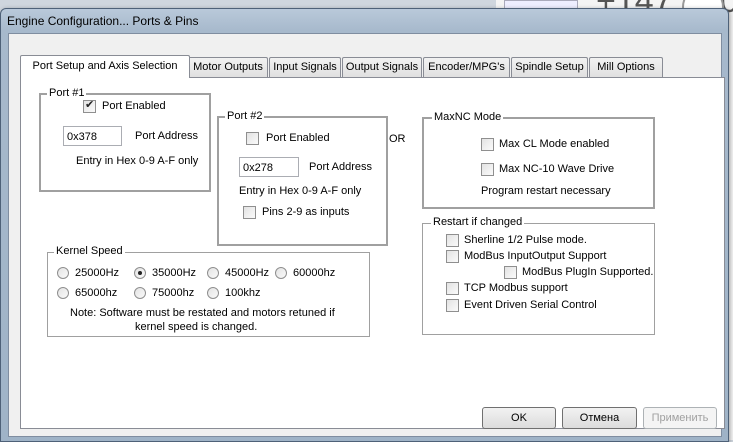 This screenshot has width=733, height=442. What do you see at coordinates (252, 138) in the screenshot?
I see `port2-enabled-checkbox` at bounding box center [252, 138].